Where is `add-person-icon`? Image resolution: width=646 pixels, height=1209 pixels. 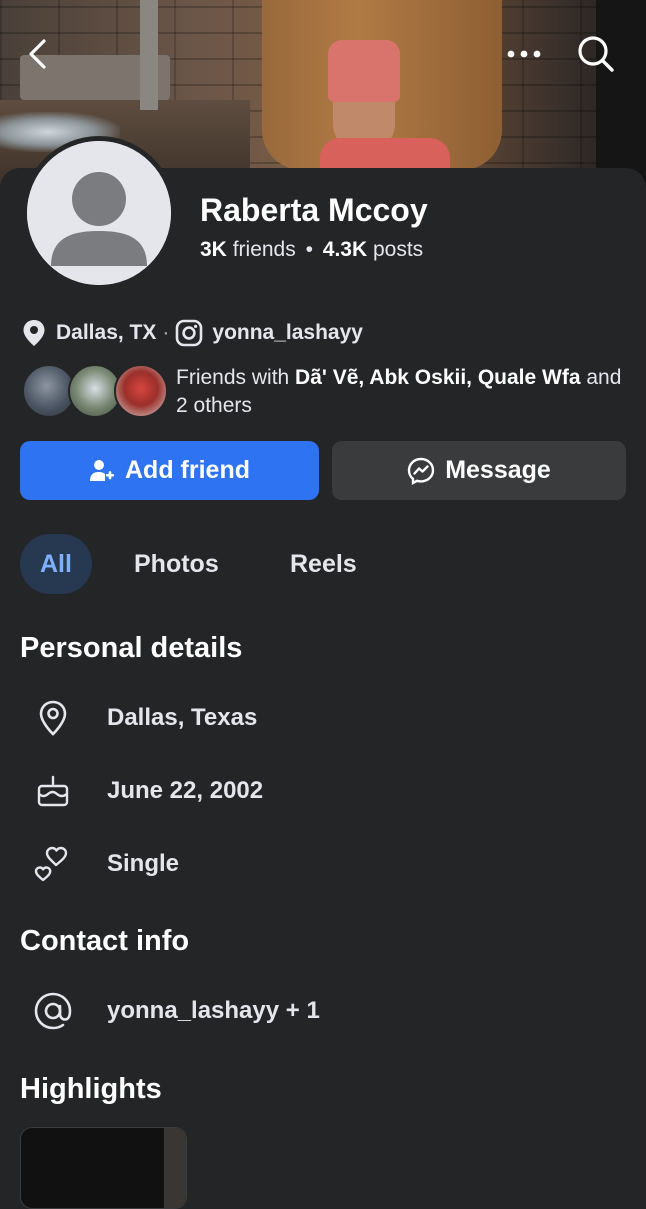
add-person-icon is located at coordinates (102, 470).